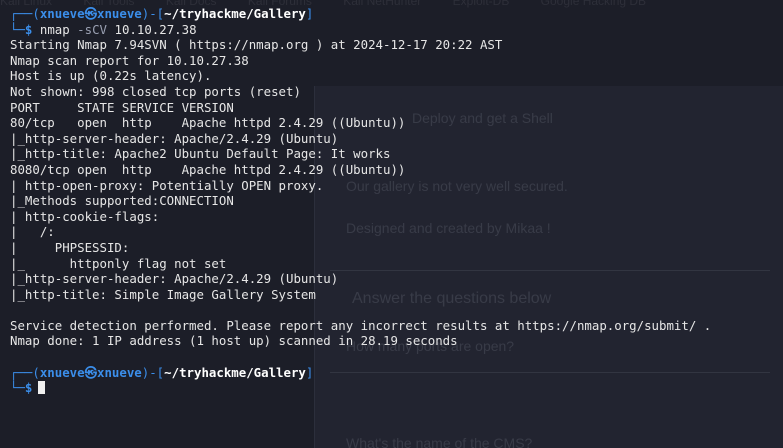 The image size is (783, 448). Describe the element at coordinates (439, 441) in the screenshot. I see `question-2: What's the name of the CMS?` at that location.